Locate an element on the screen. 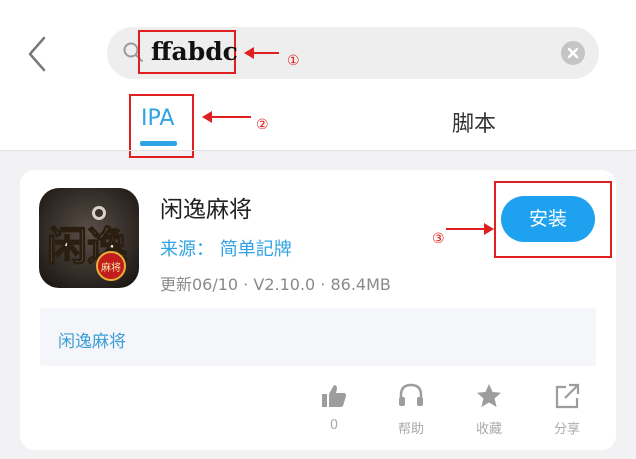 The height and width of the screenshot is (459, 636). help-label: 帮助 is located at coordinates (410, 429).